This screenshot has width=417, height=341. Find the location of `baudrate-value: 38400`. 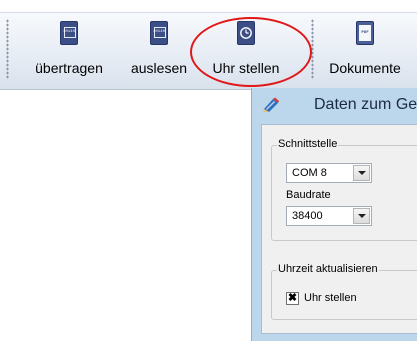

baudrate-value: 38400 is located at coordinates (307, 216).